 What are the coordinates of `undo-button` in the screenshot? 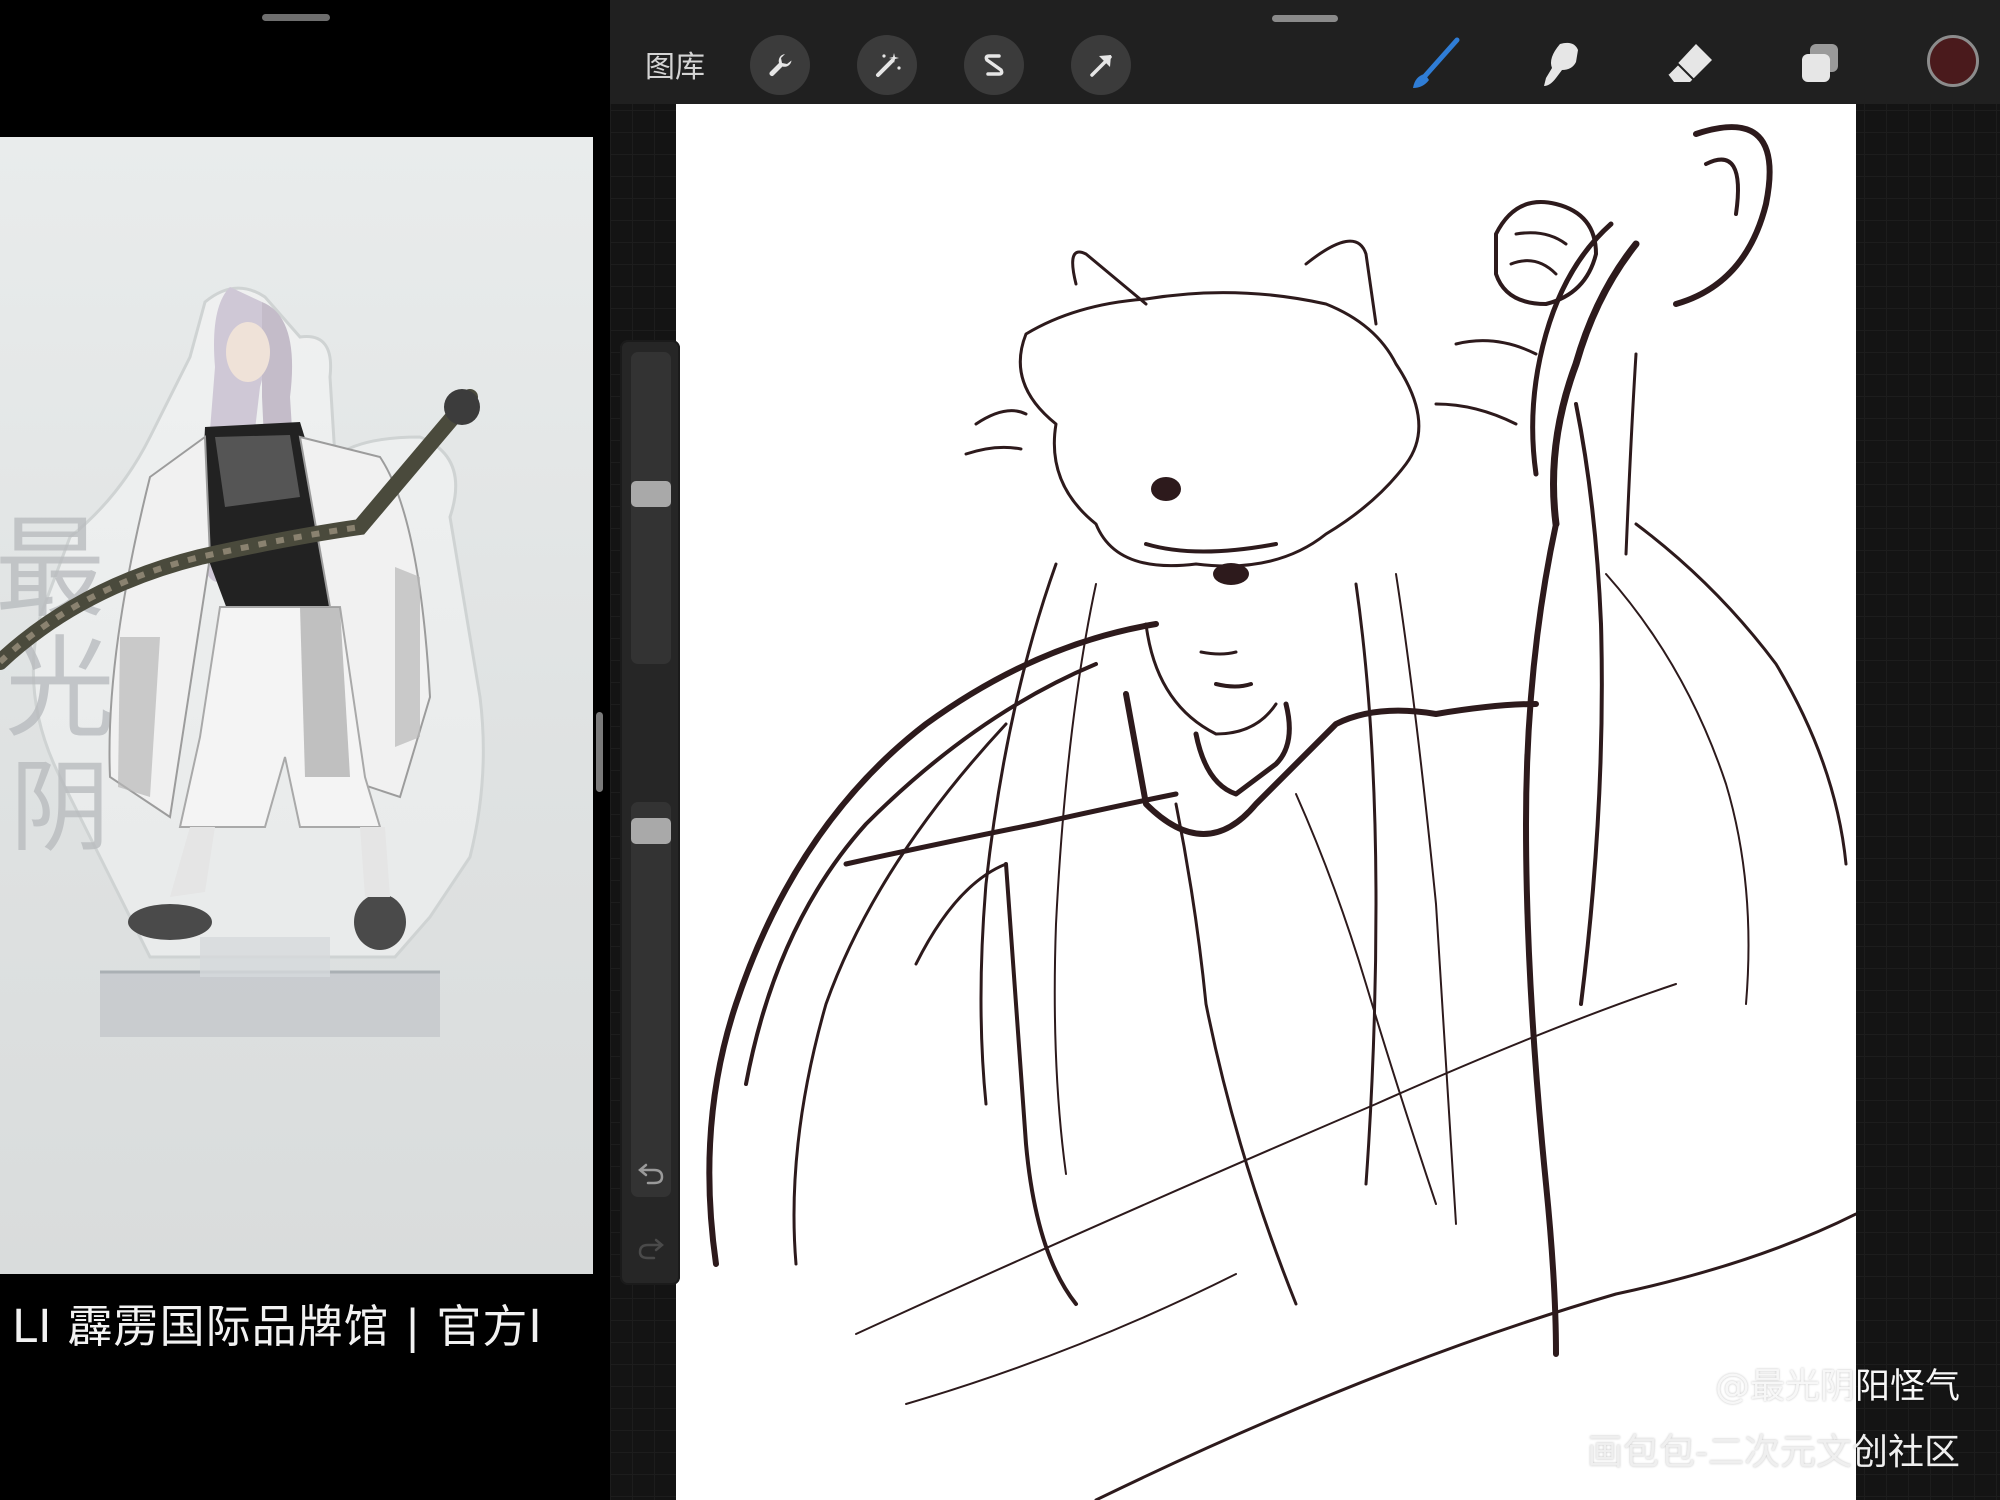 It's located at (651, 1172).